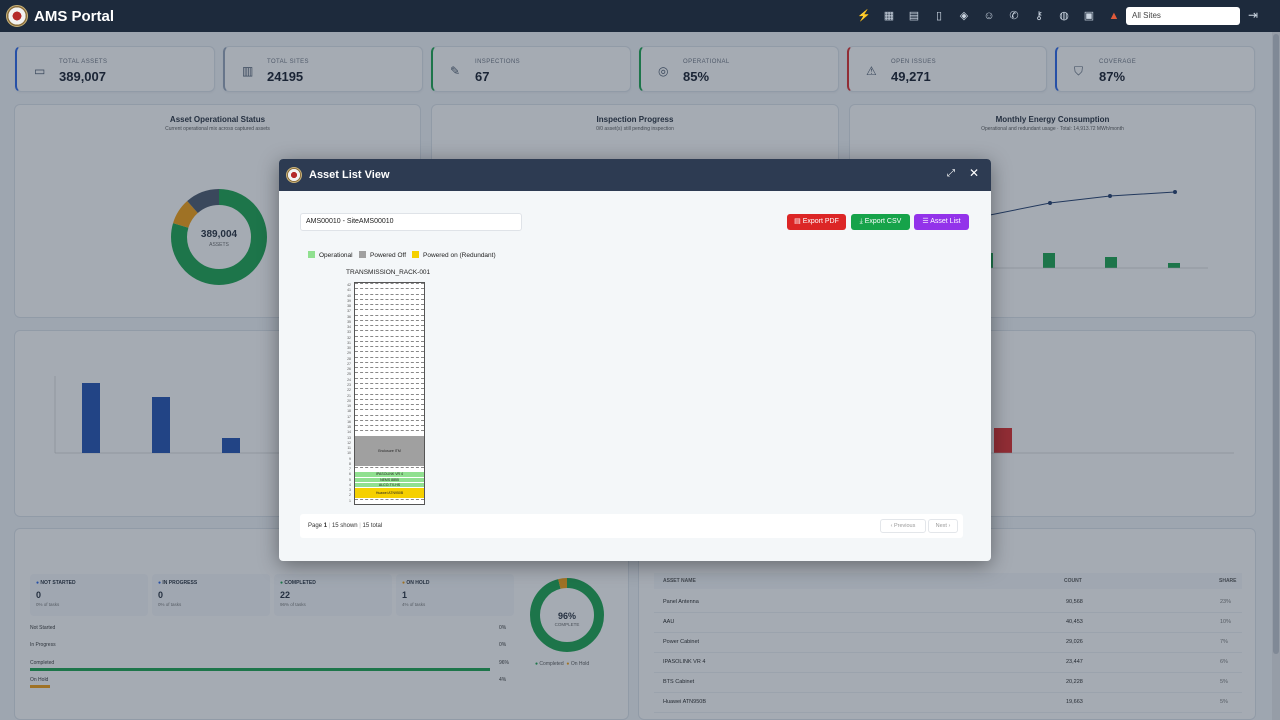  Describe the element at coordinates (989, 16) in the screenshot. I see `users-icon: ☺` at that location.